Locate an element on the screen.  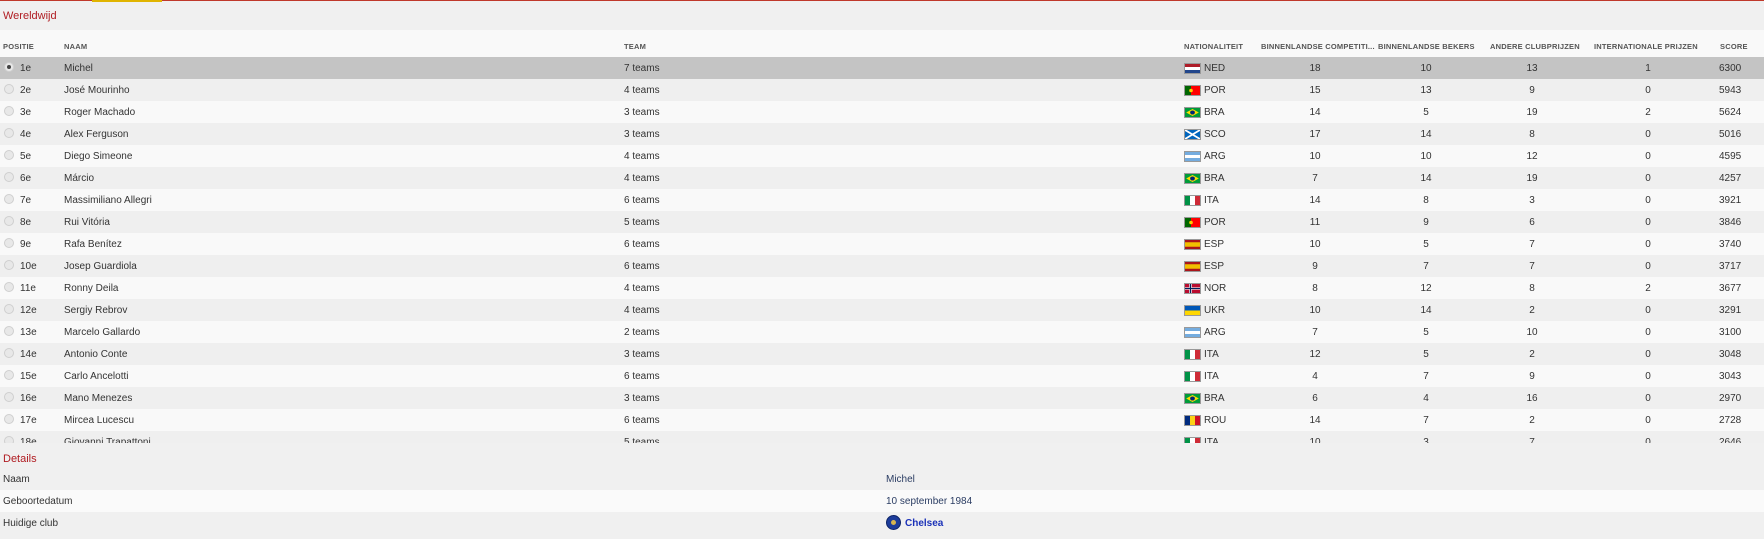
cell-naam: Diego Simeone is located at coordinates (98, 156).